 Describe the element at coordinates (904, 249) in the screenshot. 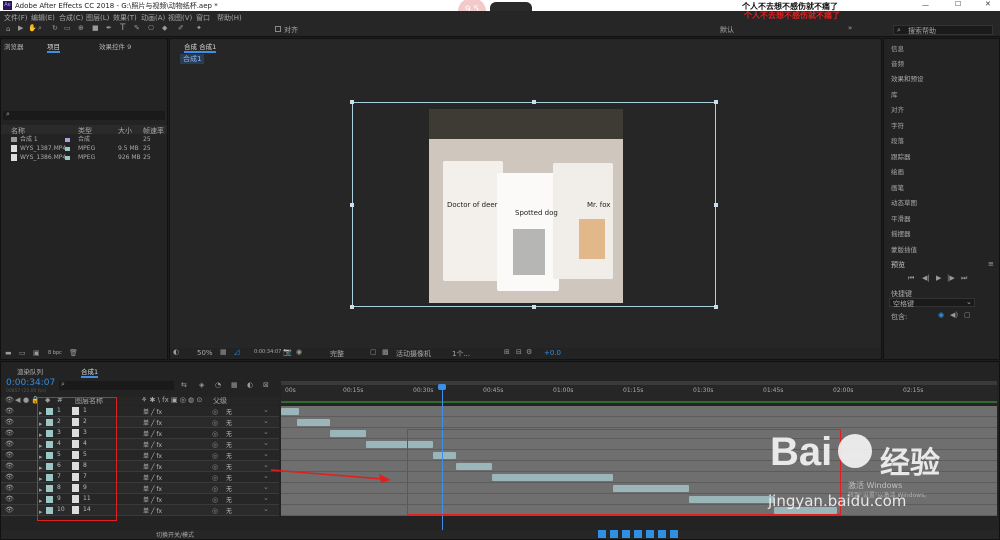

I see `panel-mask-interpolation: 蒙版插值` at that location.